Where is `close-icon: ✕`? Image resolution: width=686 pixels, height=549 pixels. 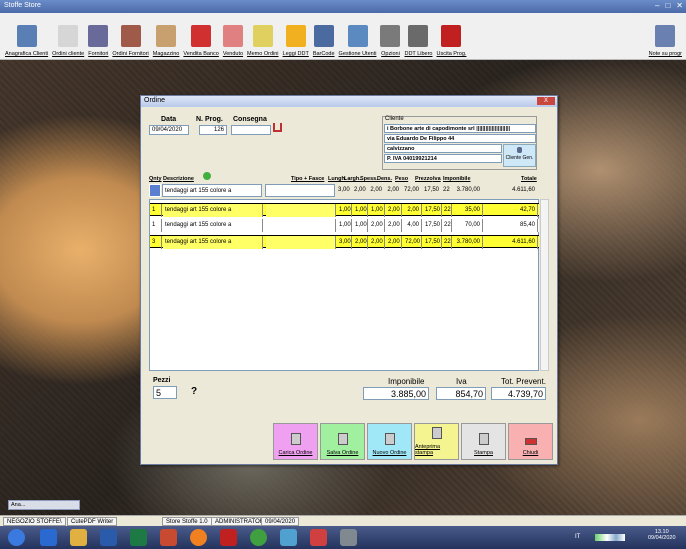
close-icon: ✕ is located at coordinates (679, 5).